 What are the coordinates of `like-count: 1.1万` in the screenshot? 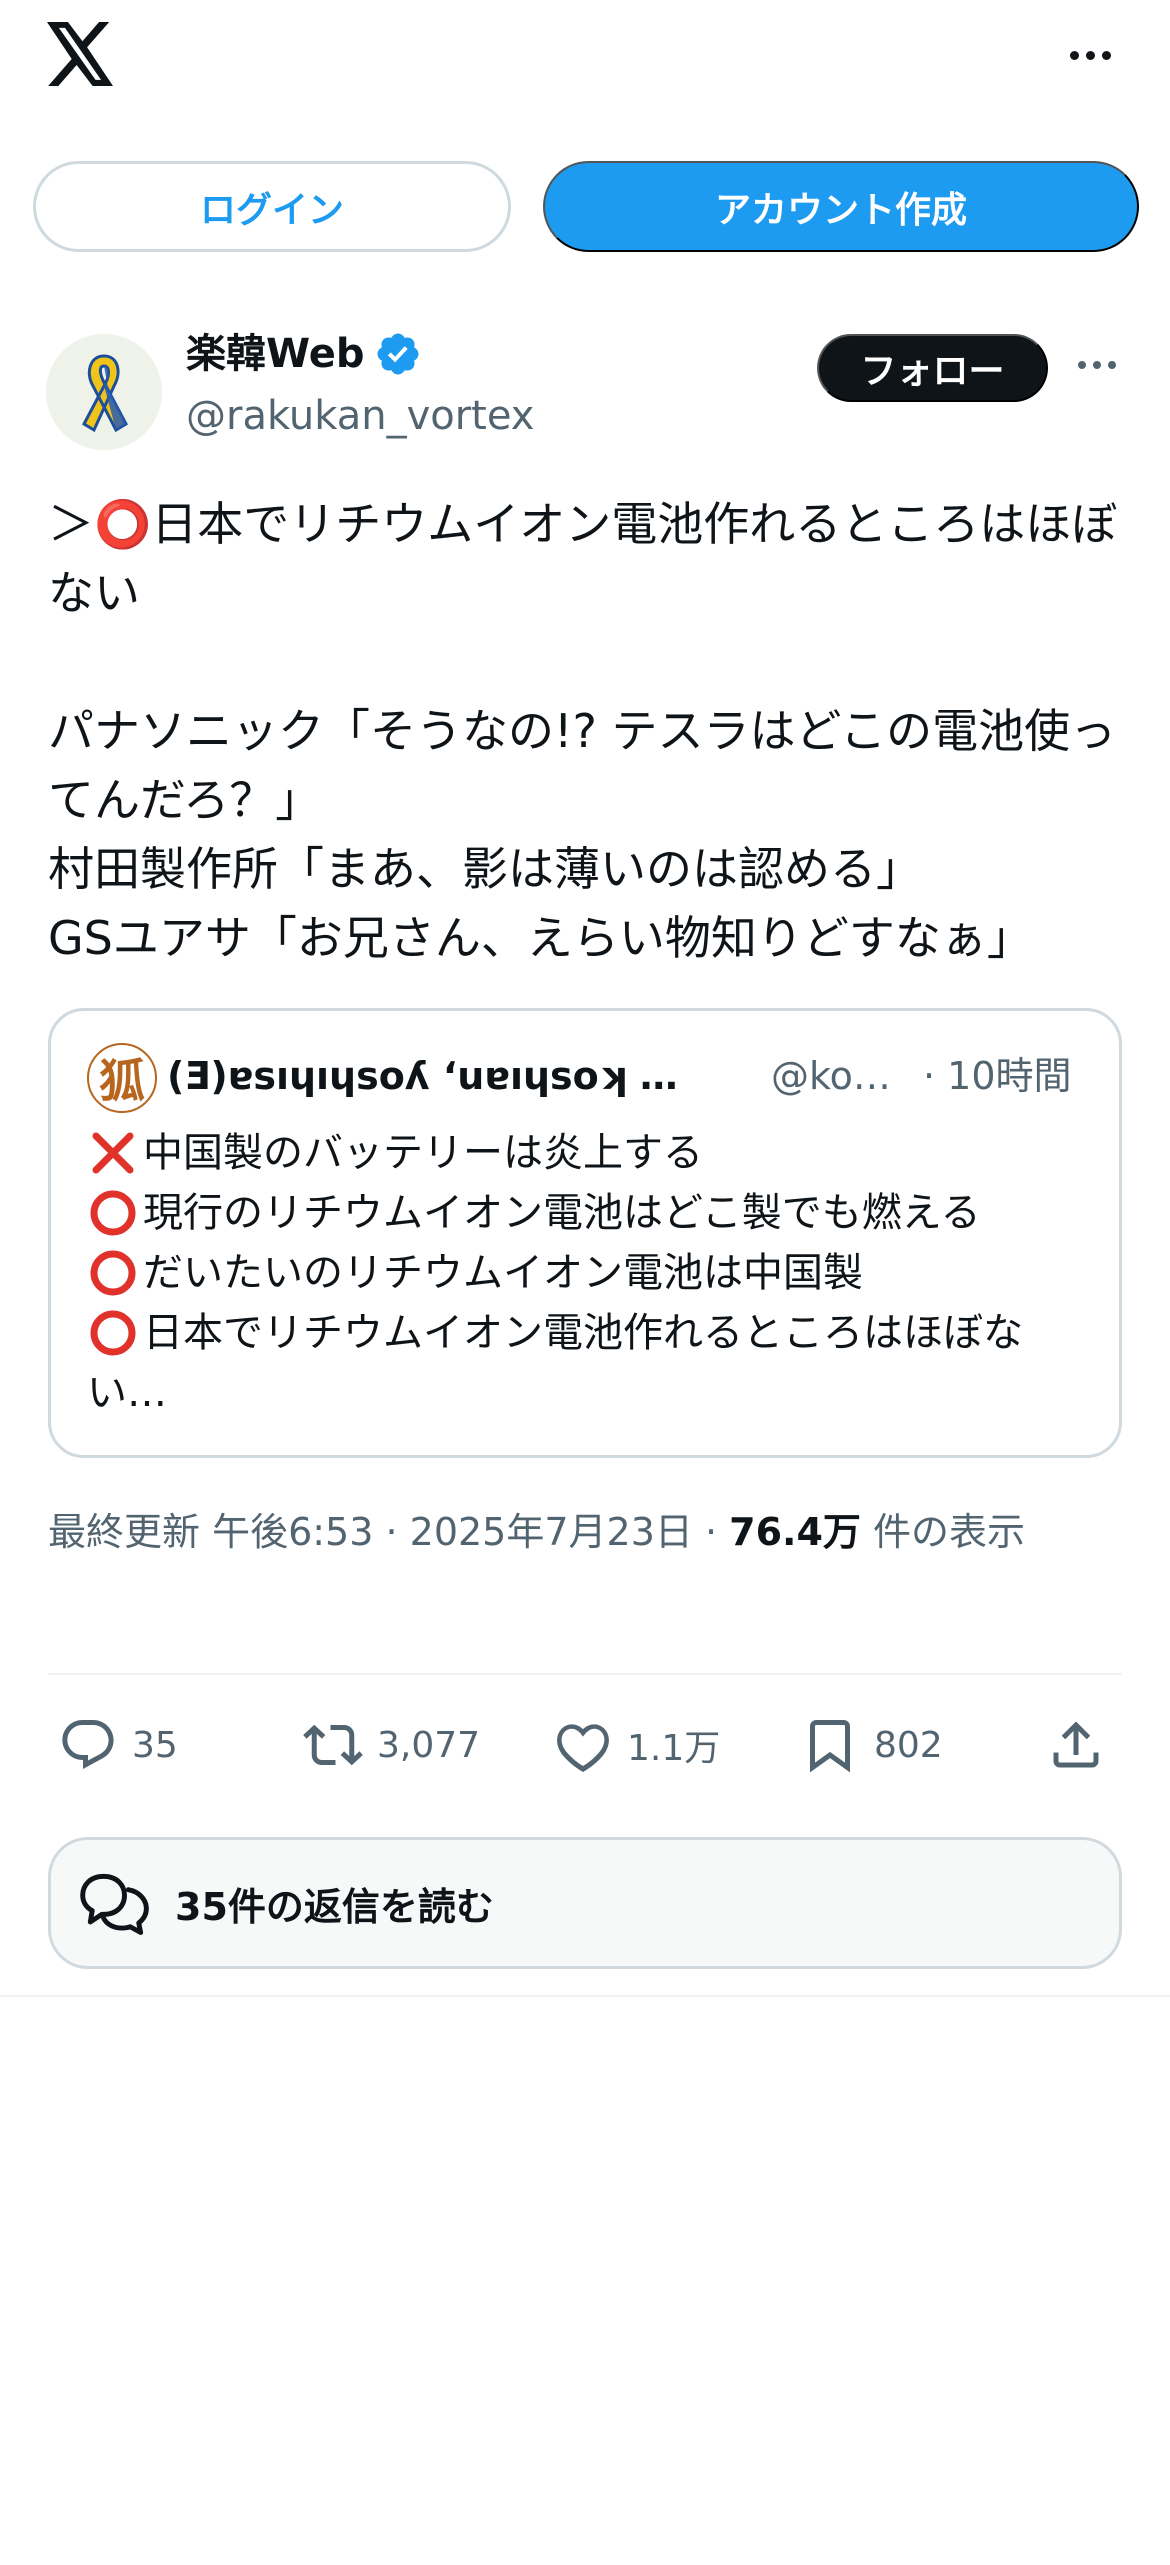 It's located at (674, 1748).